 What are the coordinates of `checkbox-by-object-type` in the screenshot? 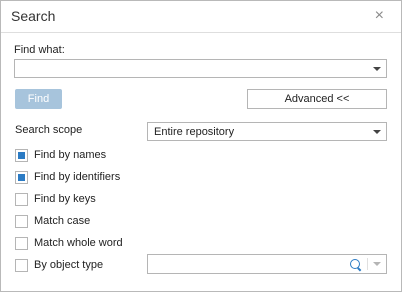 It's located at (21, 265).